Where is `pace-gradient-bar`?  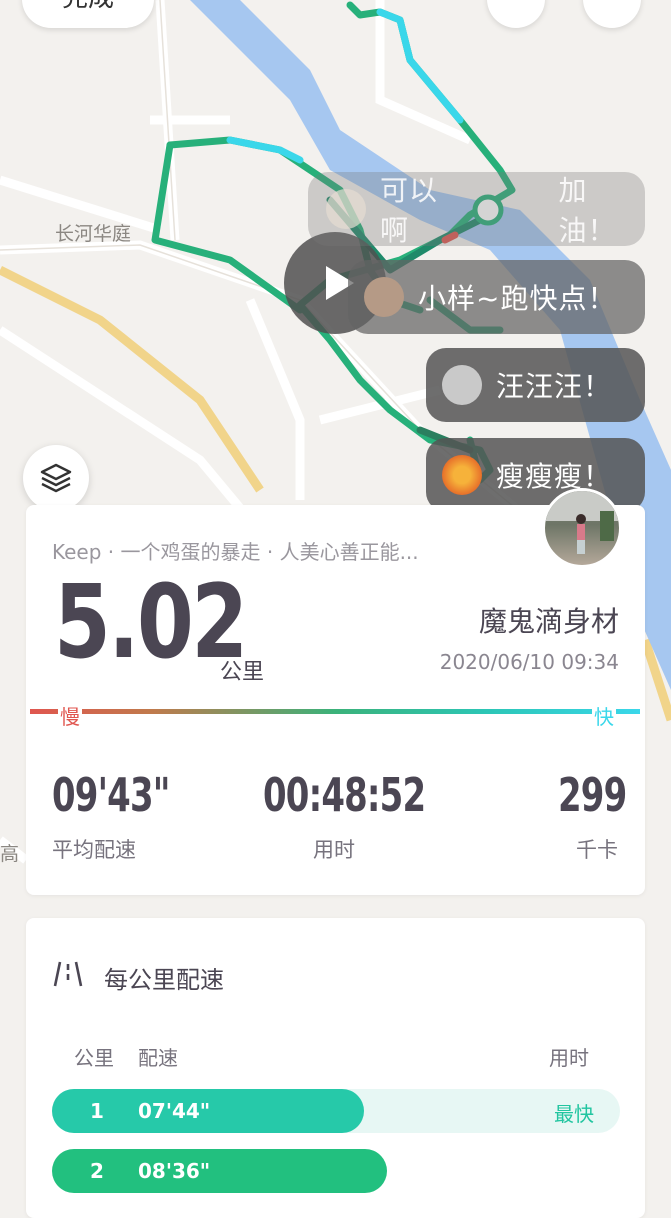
pace-gradient-bar is located at coordinates (335, 711).